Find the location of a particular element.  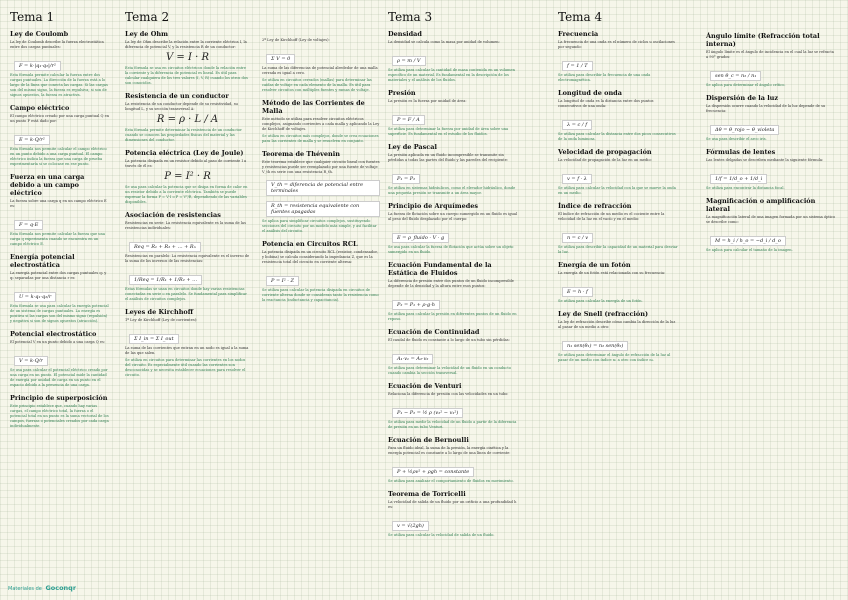

formula: P = F / A is located at coordinates (408, 120).